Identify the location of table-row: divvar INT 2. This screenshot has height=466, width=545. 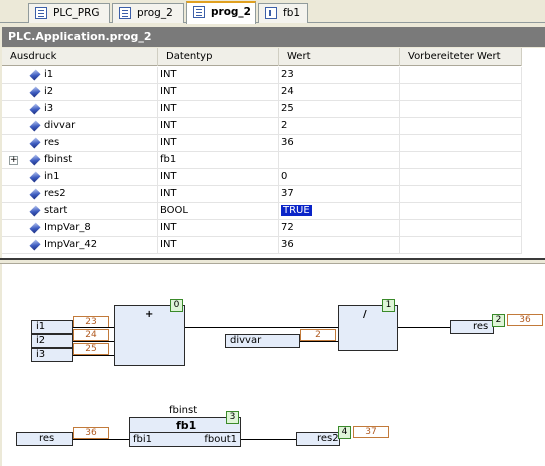
(262, 126).